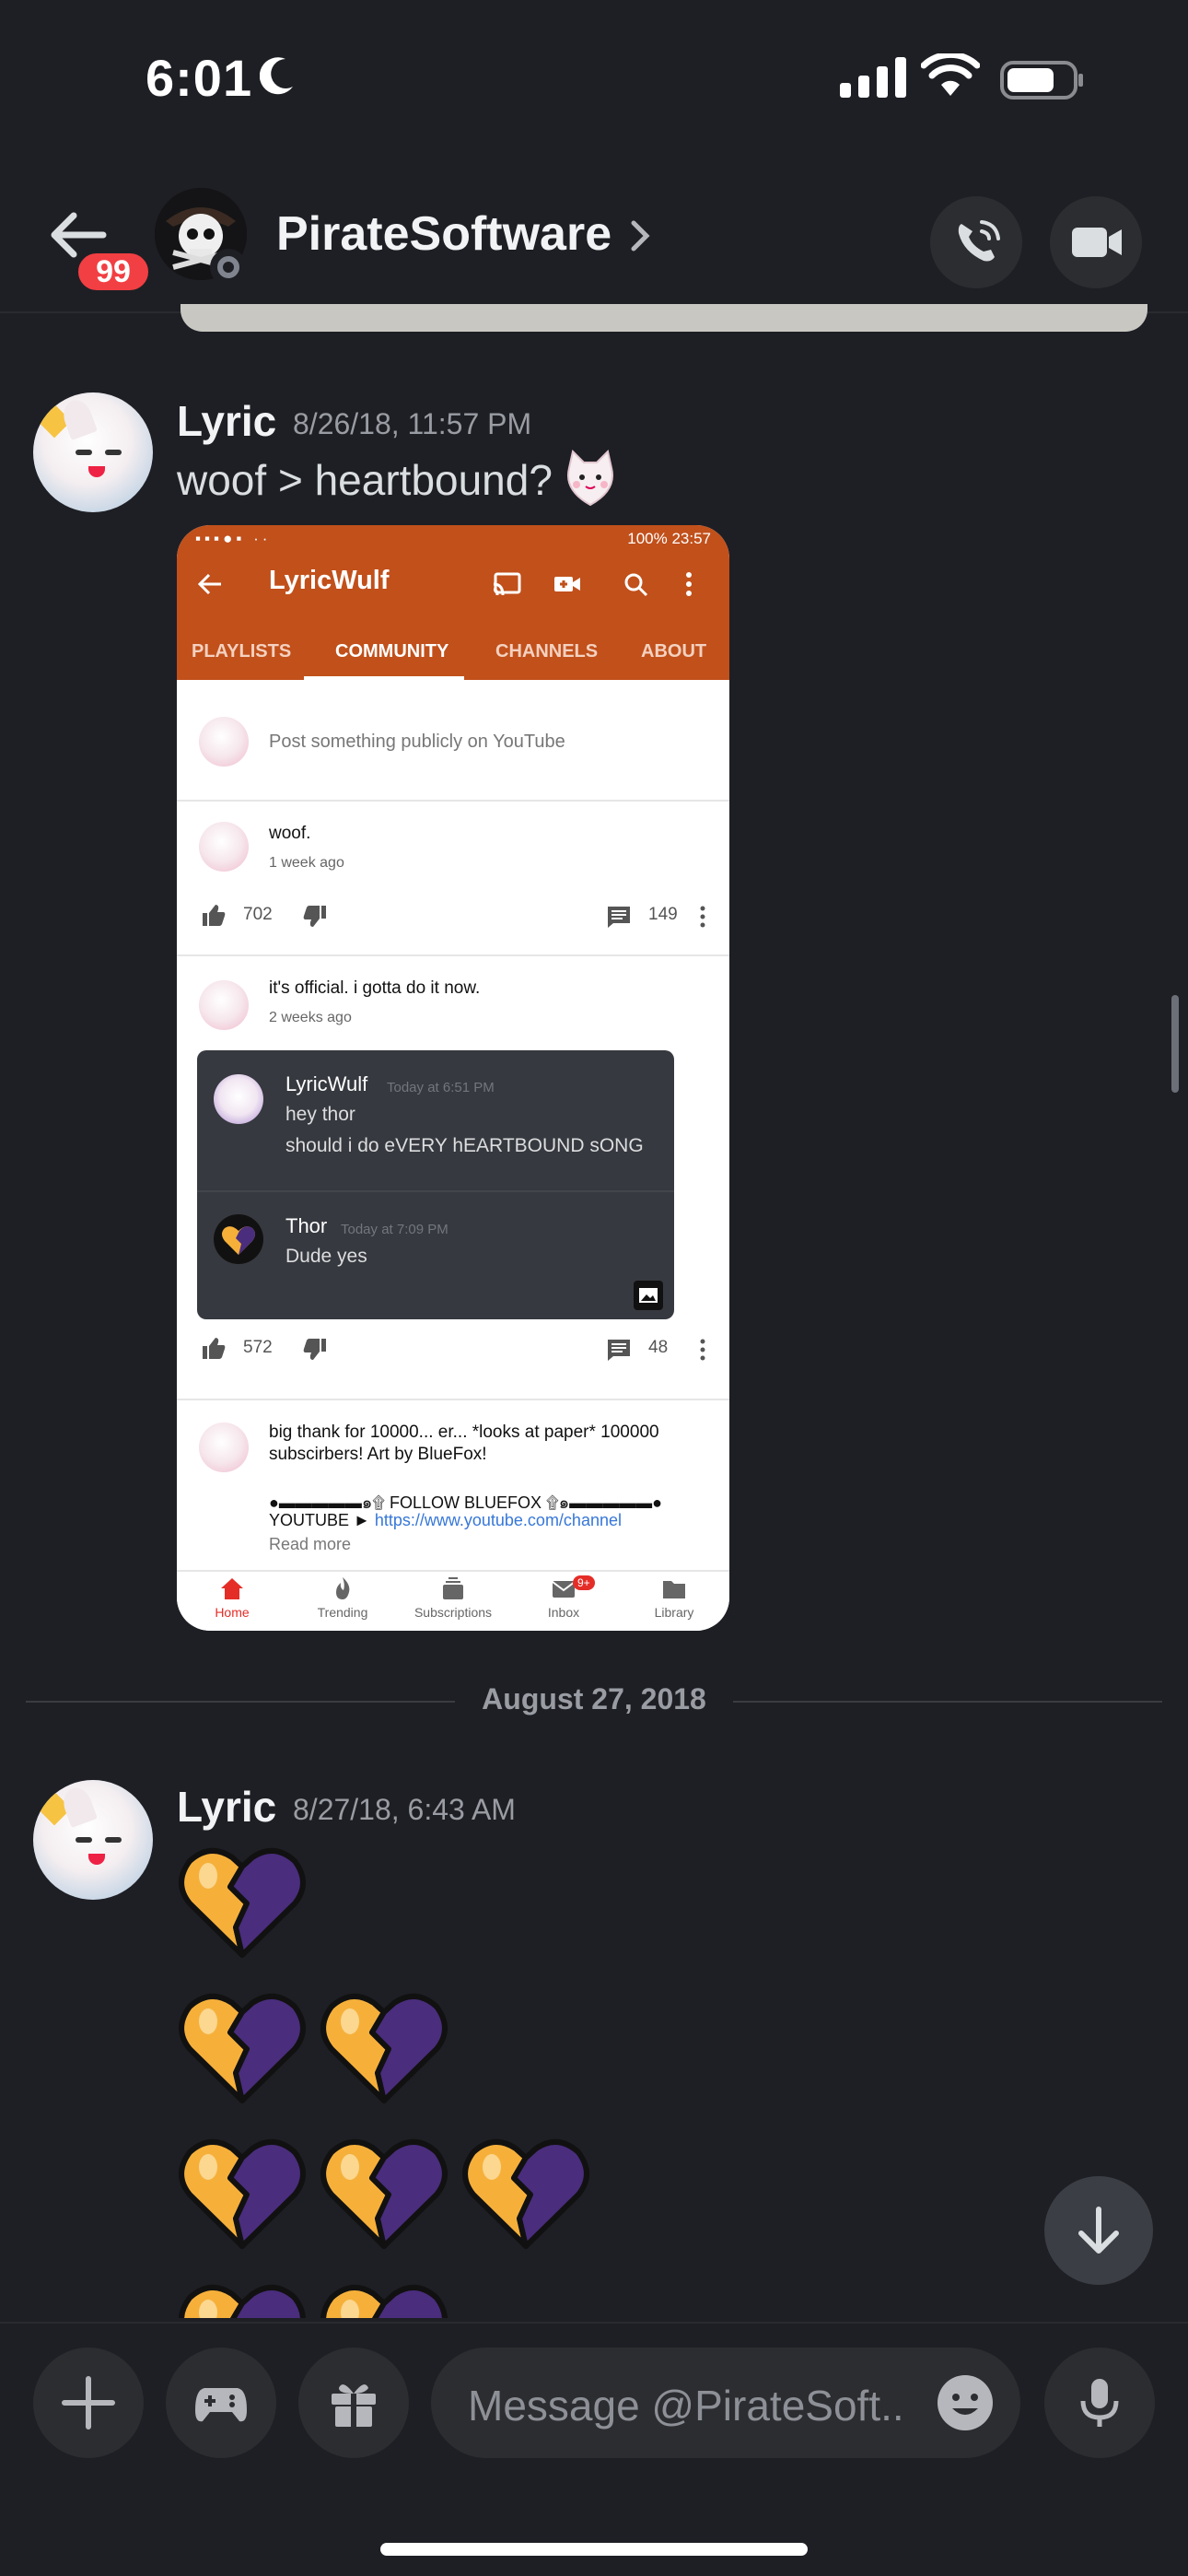  What do you see at coordinates (228, 267) in the screenshot?
I see `offline-status-indicator` at bounding box center [228, 267].